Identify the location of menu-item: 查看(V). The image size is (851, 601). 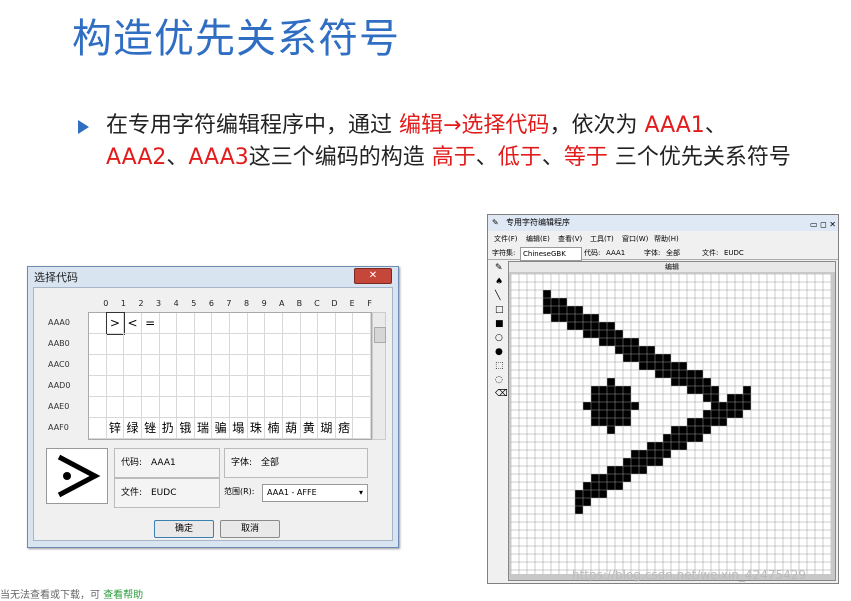
(570, 239).